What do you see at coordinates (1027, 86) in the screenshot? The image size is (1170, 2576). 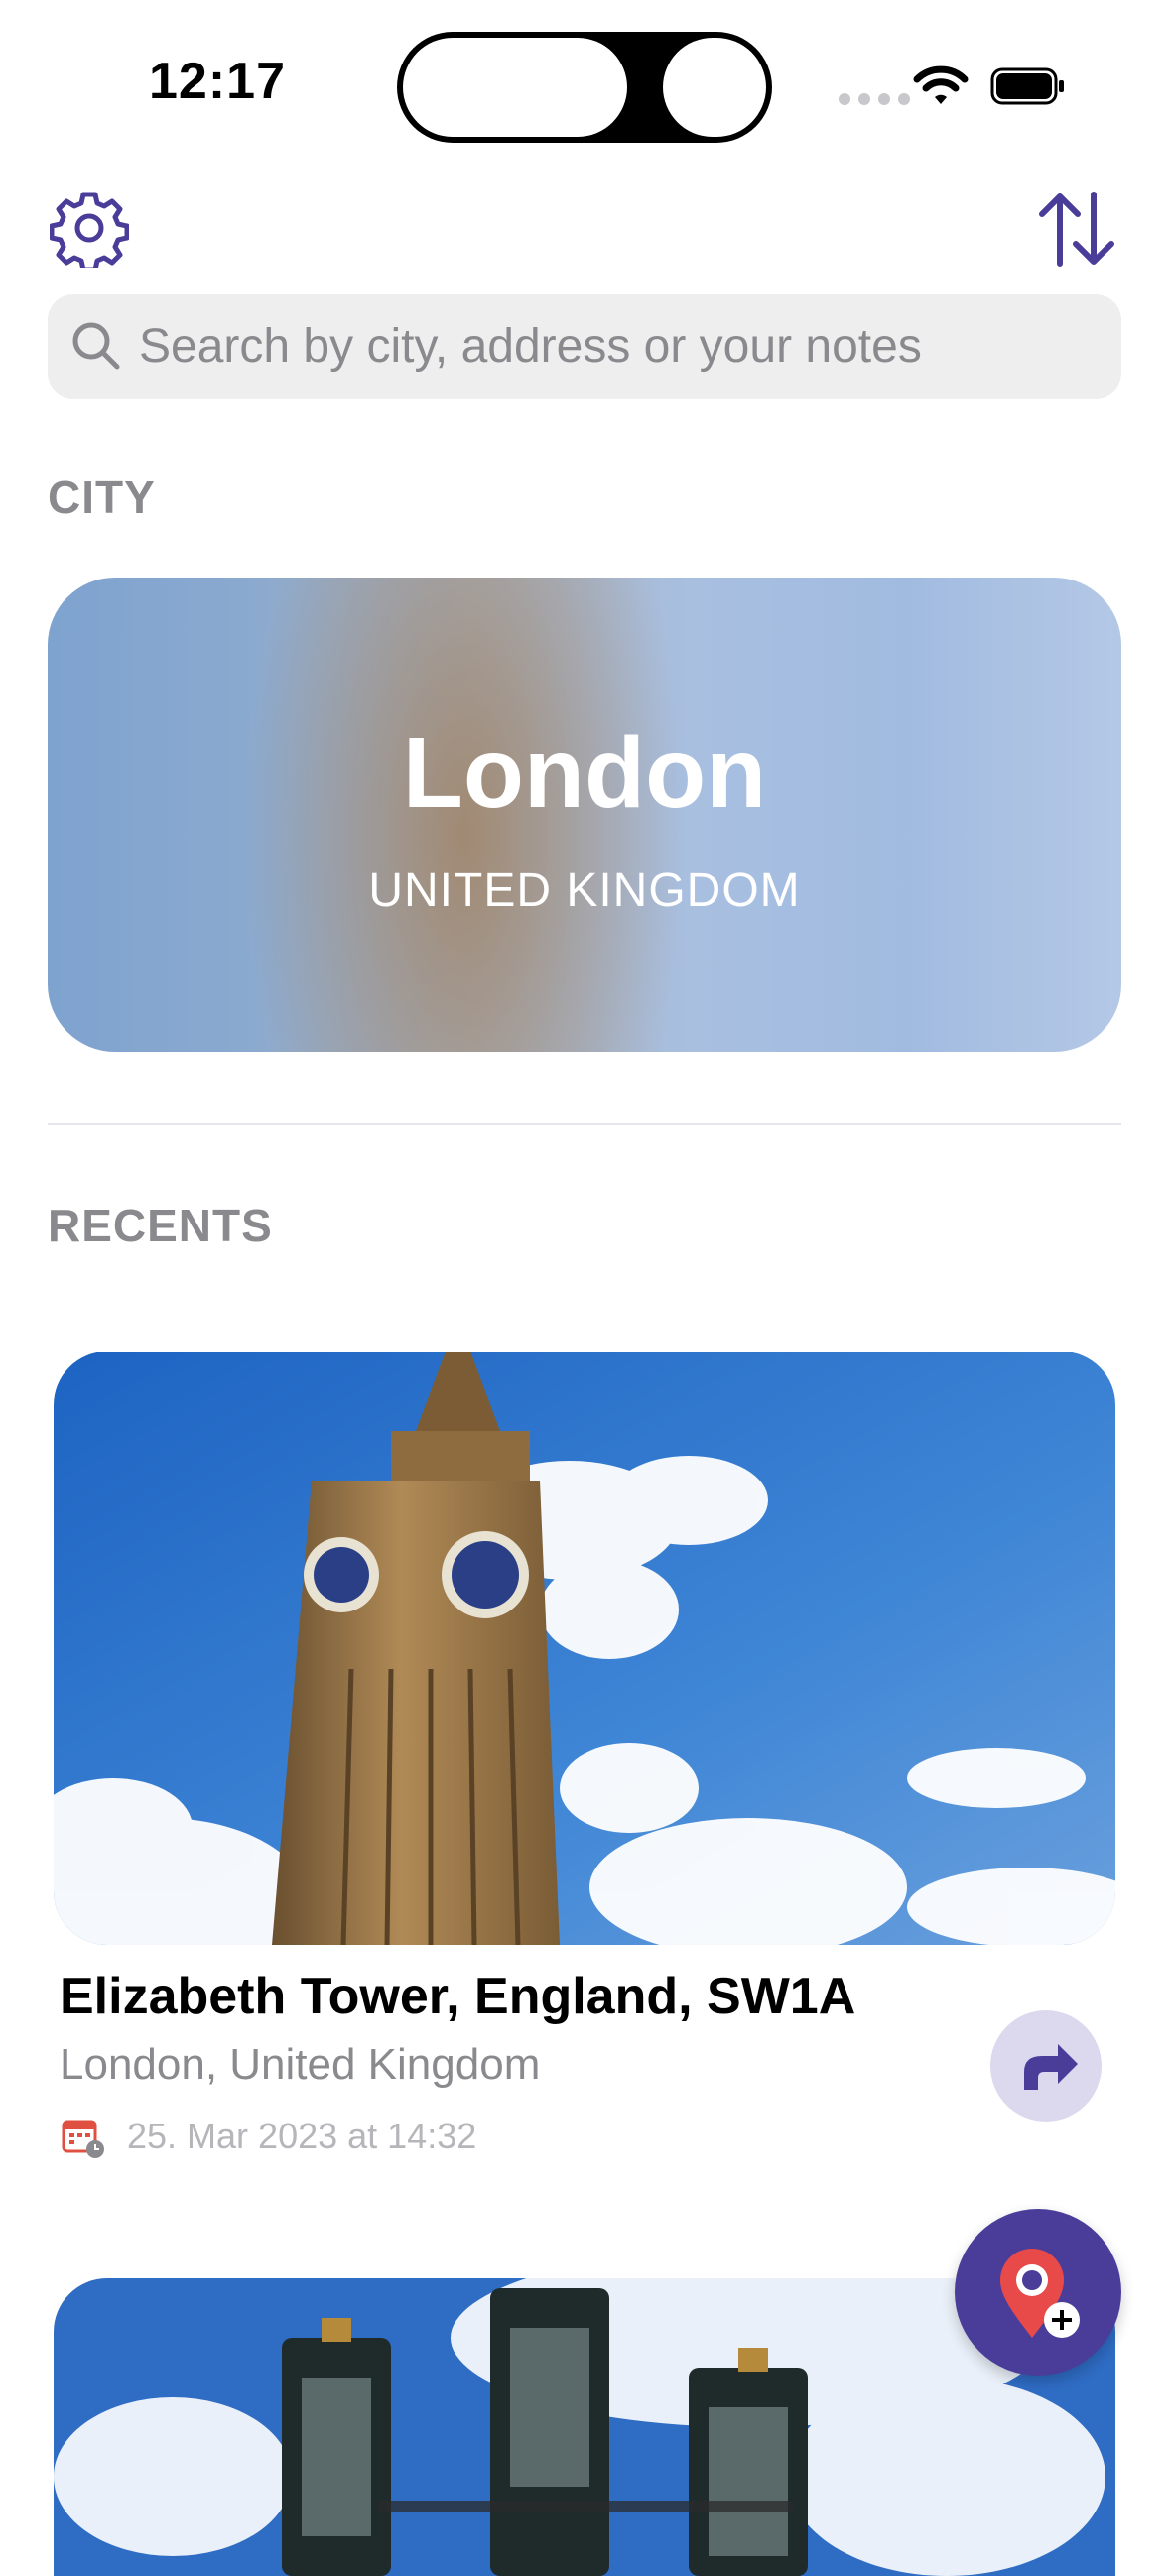 I see `battery-icon` at bounding box center [1027, 86].